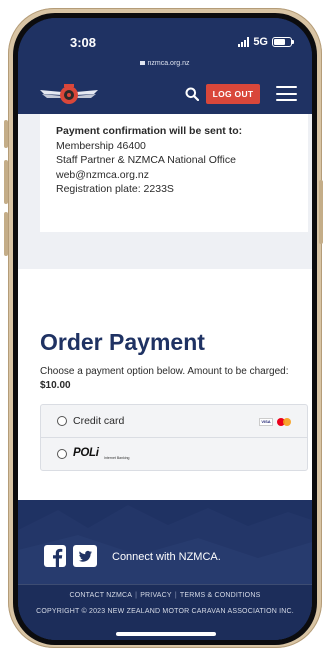 This screenshot has width=326, height=650. I want to click on facebook-icon, so click(55, 556).